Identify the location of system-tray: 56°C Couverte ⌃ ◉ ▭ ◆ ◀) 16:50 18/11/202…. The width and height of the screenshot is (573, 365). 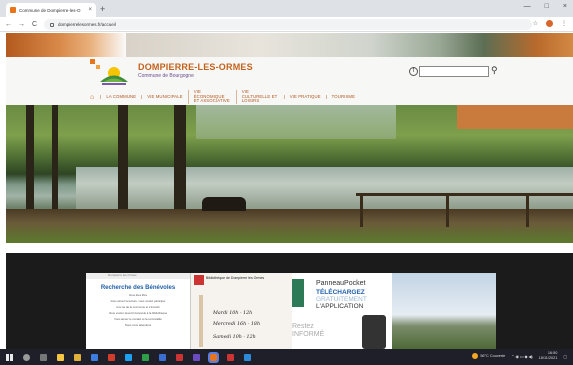
(519, 356).